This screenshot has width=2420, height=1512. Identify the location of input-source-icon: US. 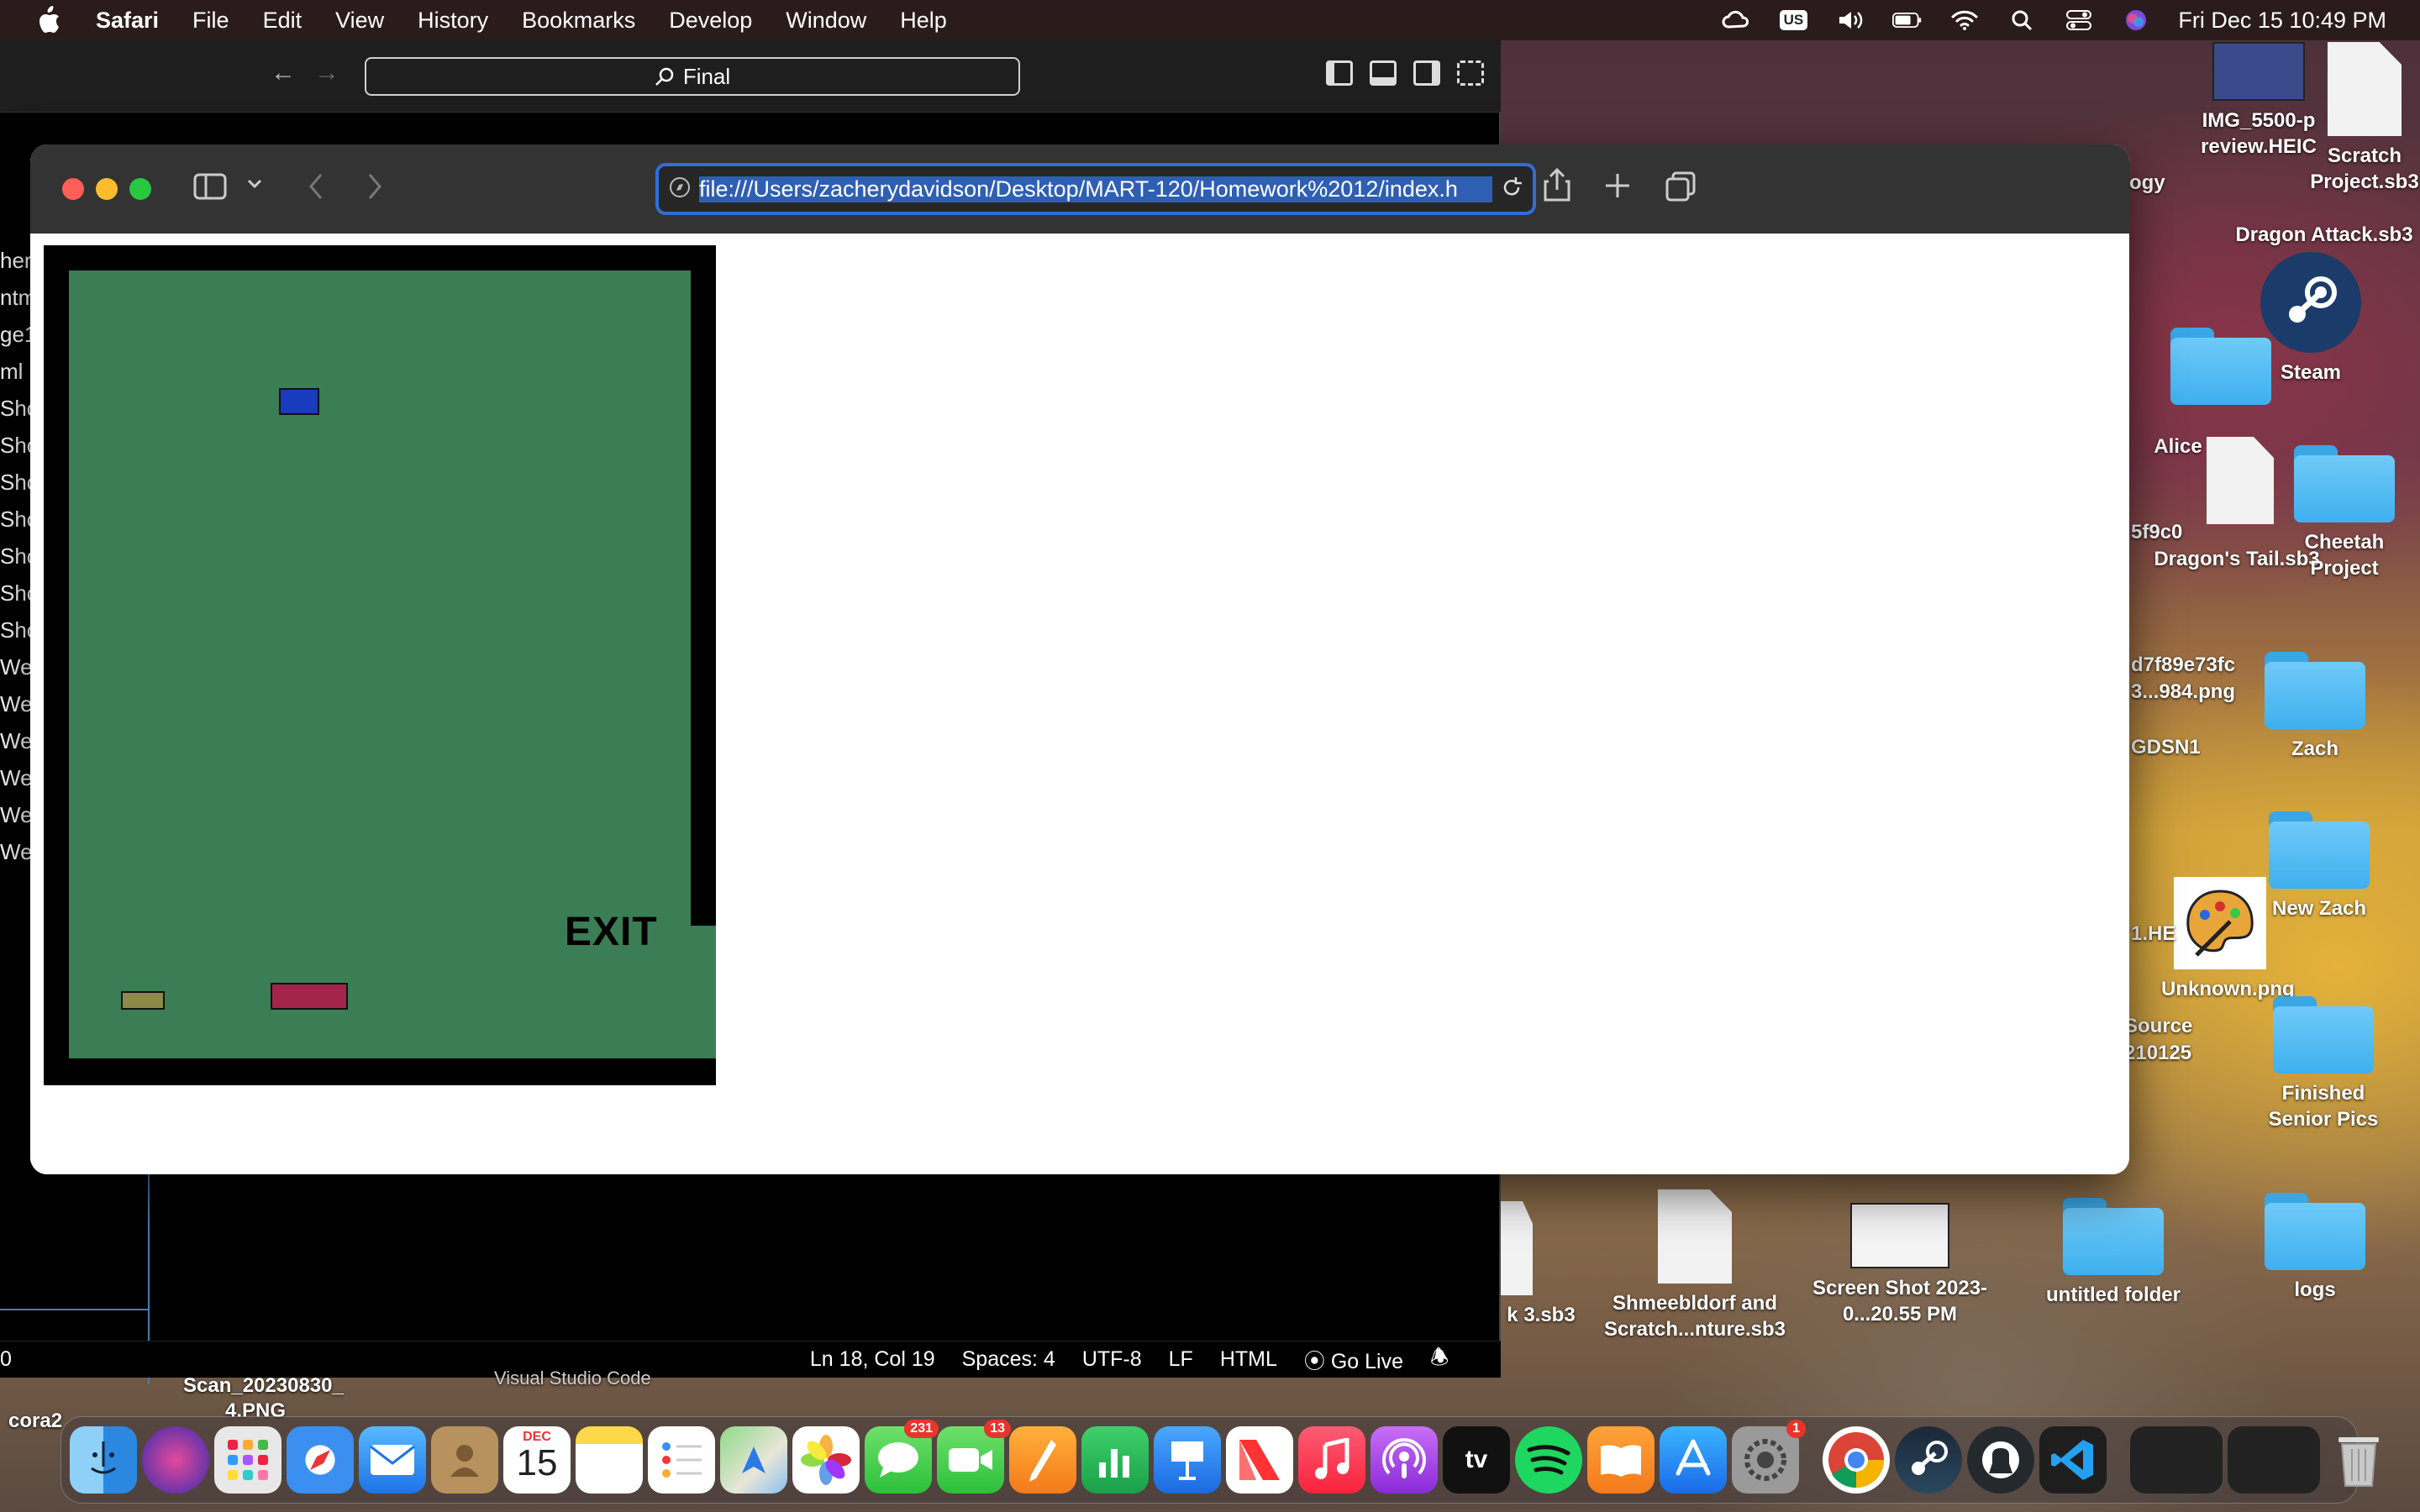
(1793, 20).